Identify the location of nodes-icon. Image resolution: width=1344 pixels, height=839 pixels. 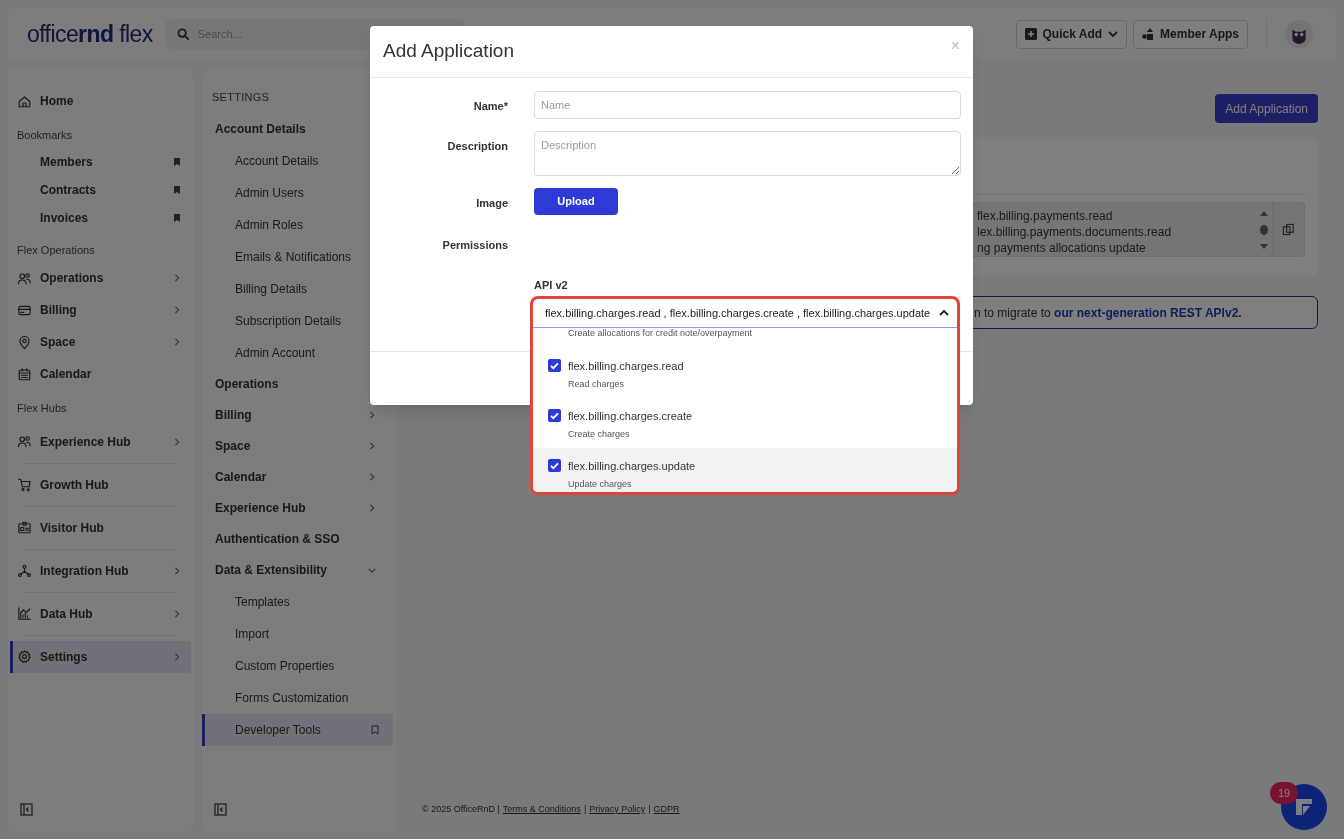
(24, 570).